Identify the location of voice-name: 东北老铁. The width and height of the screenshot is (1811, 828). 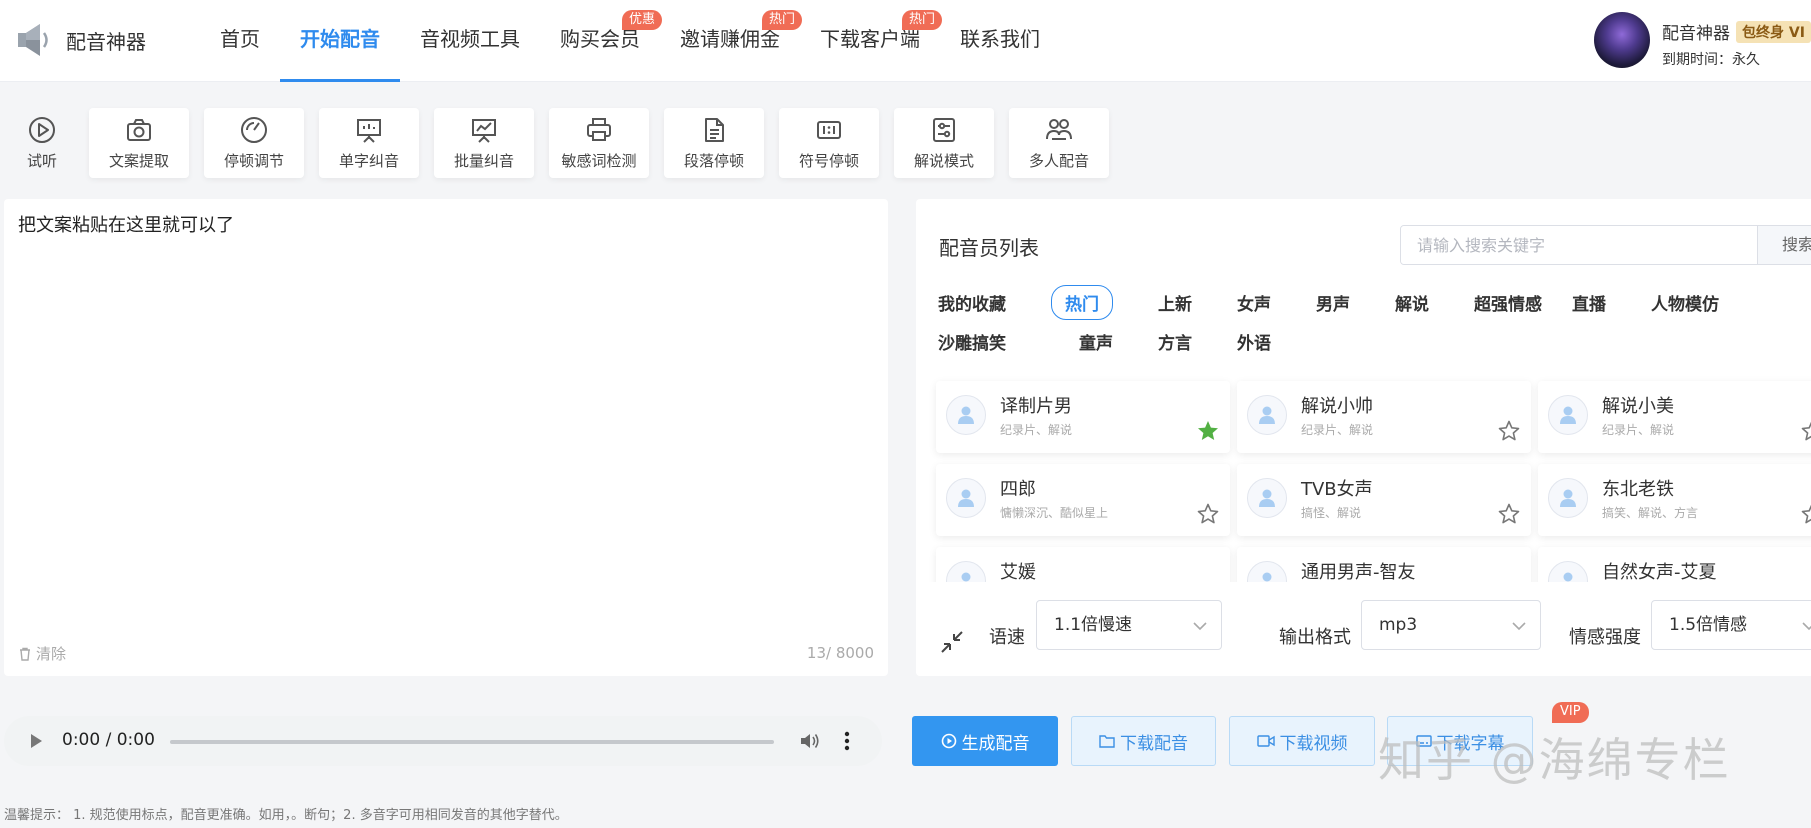
(1638, 489).